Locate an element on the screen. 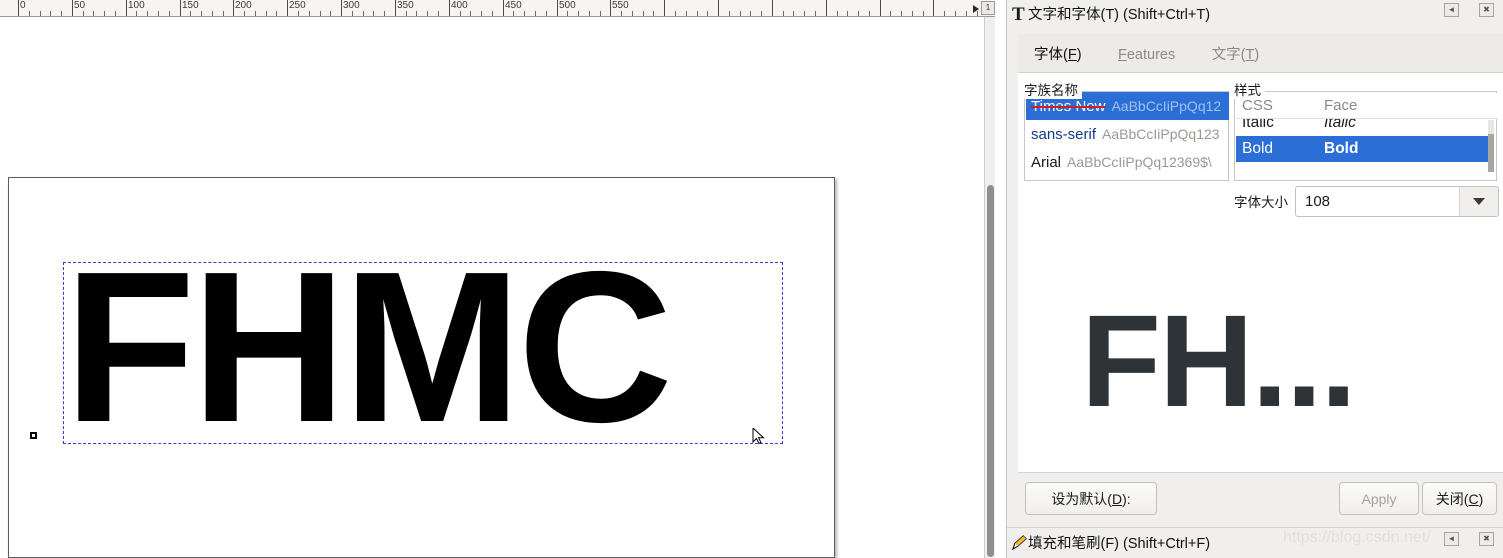  font-family-item-arial: Arial AaBbCcIiPpQq12369$\ is located at coordinates (1127, 162).